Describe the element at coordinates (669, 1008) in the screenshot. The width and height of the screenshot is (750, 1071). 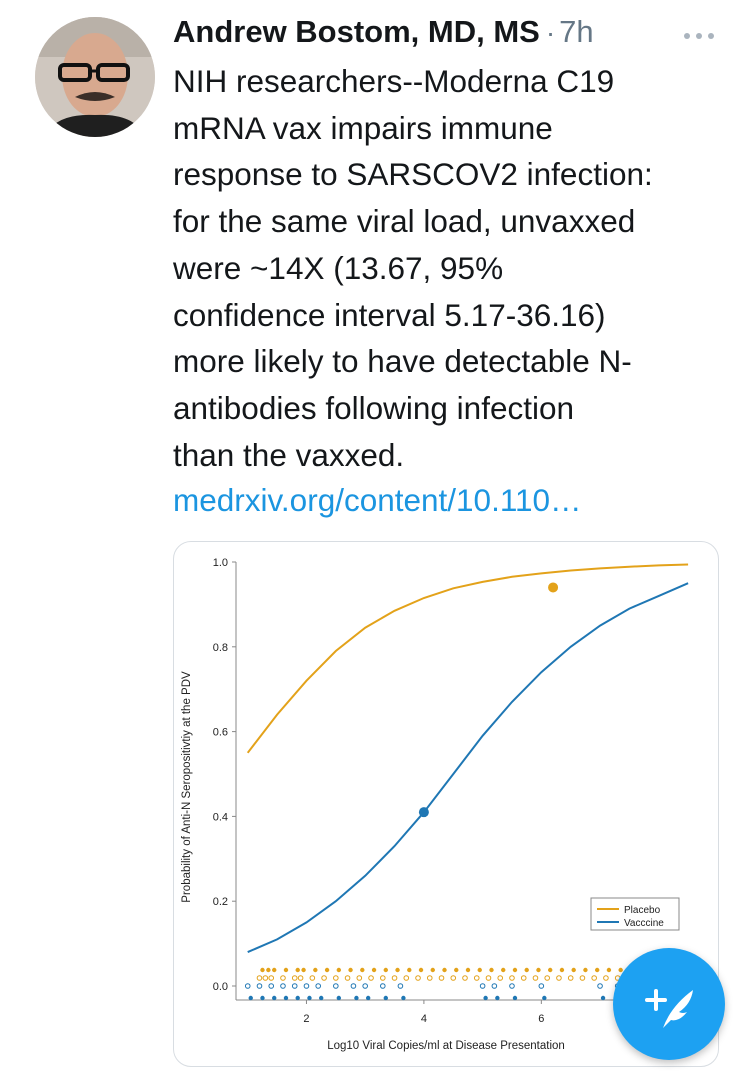
I see `compose-tweet-icon` at that location.